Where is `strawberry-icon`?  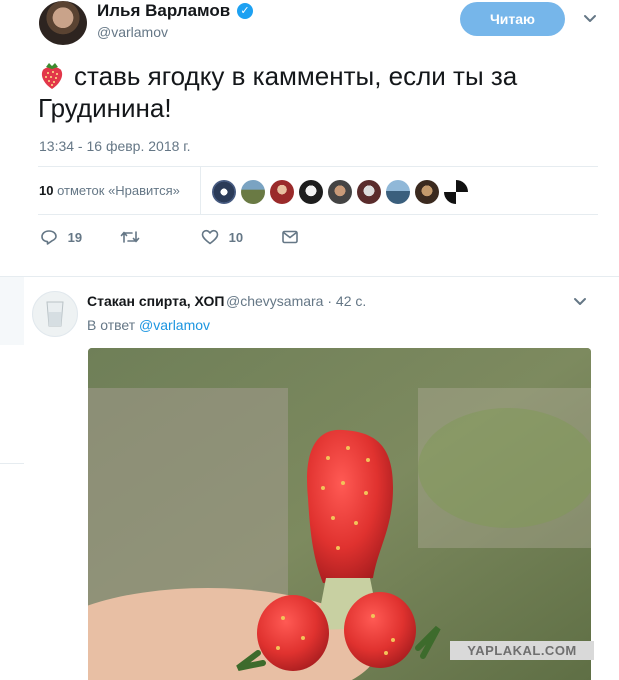
strawberry-icon is located at coordinates (52, 76).